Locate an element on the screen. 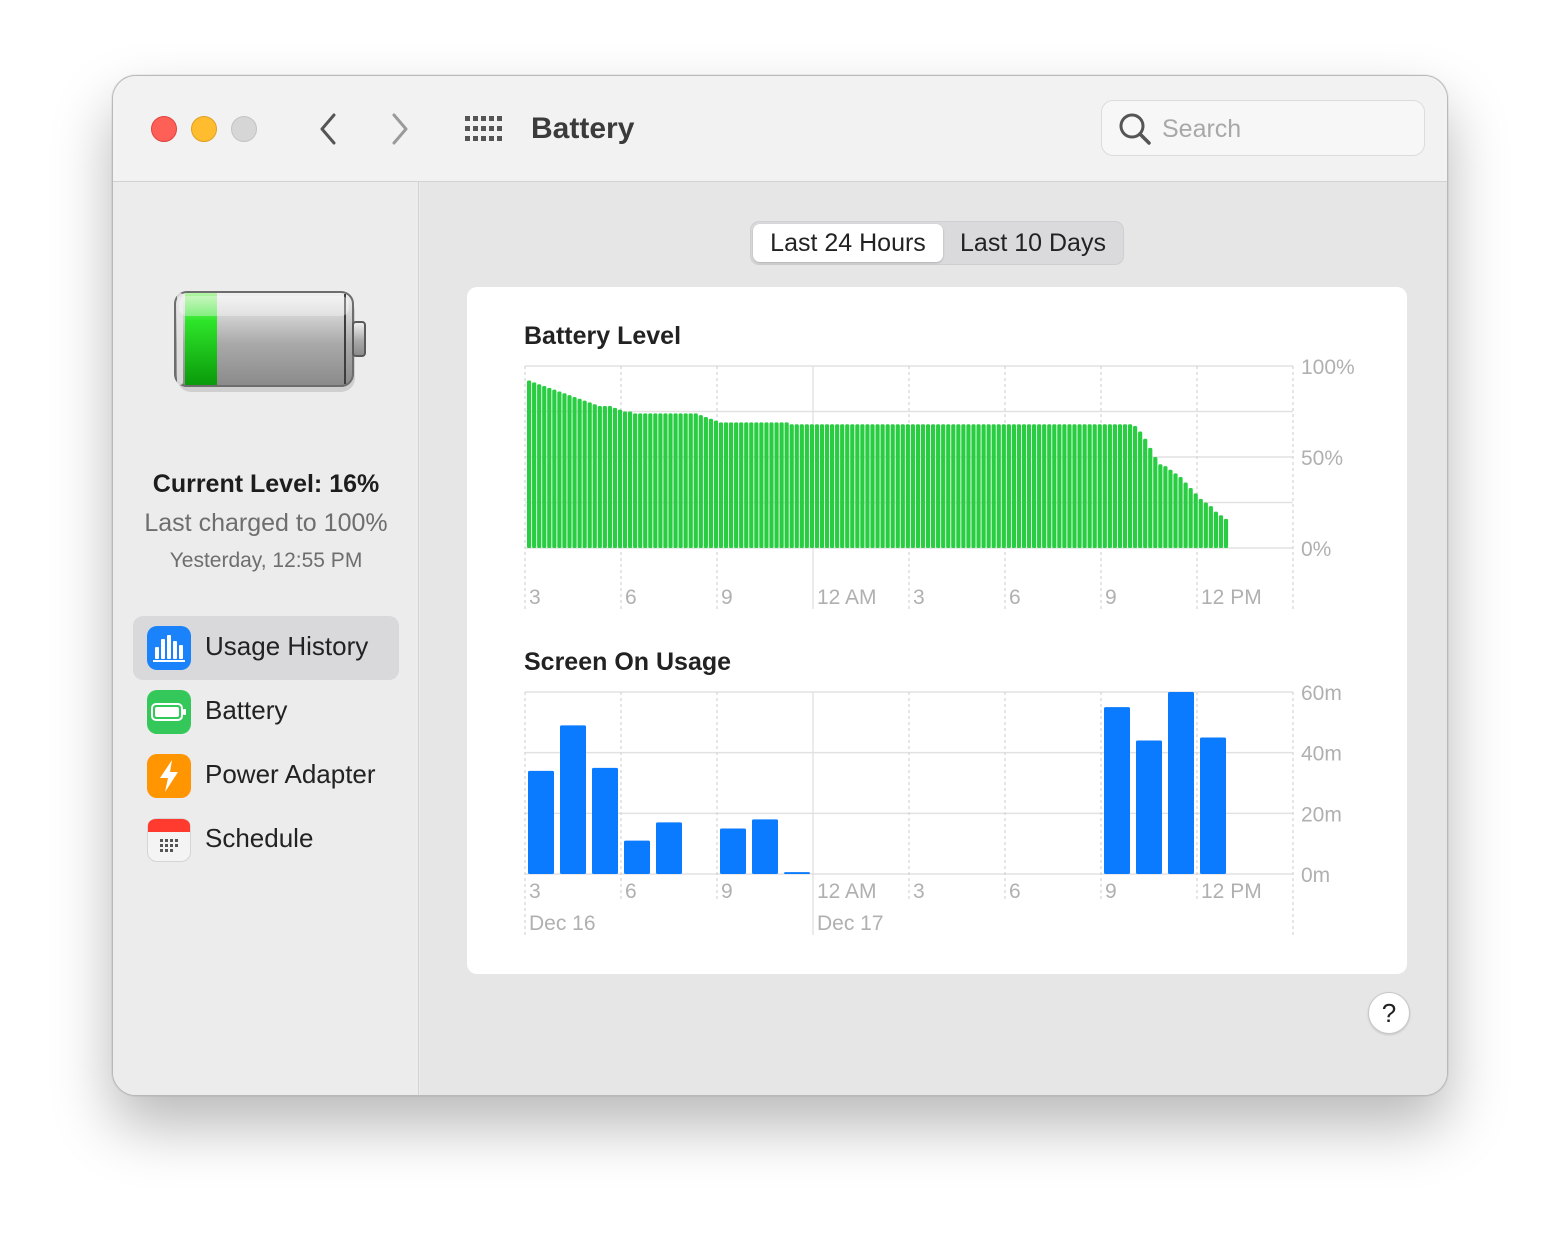 The height and width of the screenshot is (1244, 1560). close-window-button is located at coordinates (164, 129).